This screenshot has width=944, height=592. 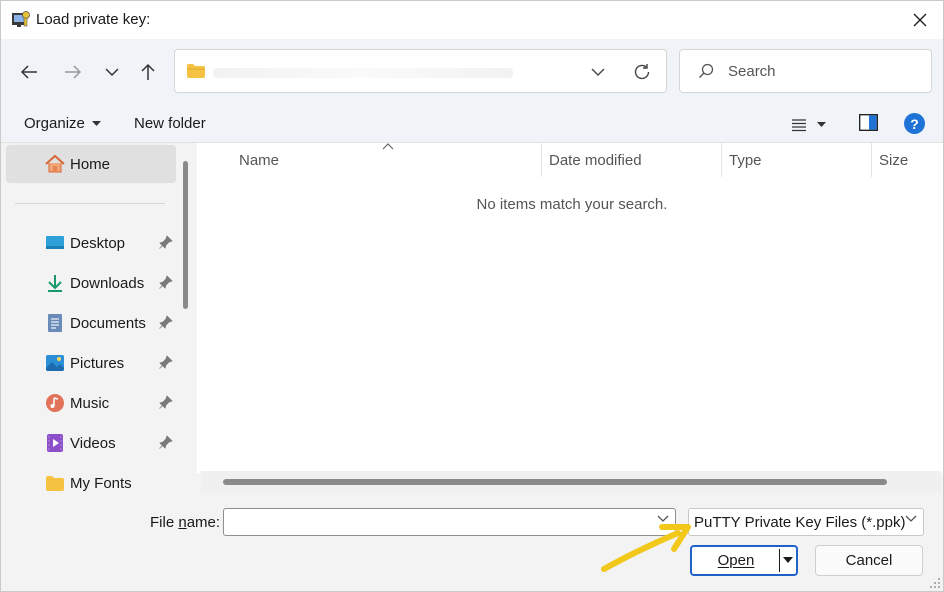 I want to click on search-input, so click(x=823, y=71).